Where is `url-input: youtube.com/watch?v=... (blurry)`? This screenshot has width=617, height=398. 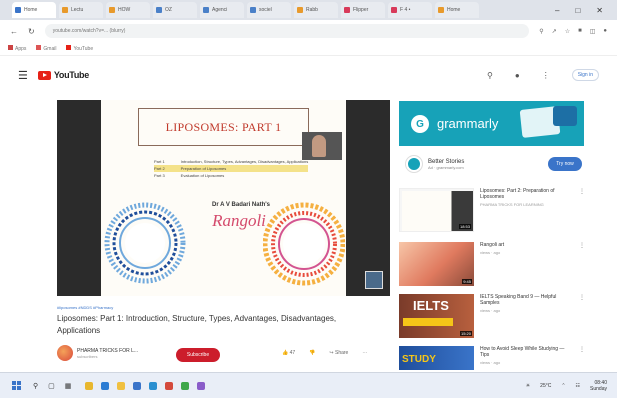
url-input: youtube.com/watch?v=... (blurry) is located at coordinates (287, 31).